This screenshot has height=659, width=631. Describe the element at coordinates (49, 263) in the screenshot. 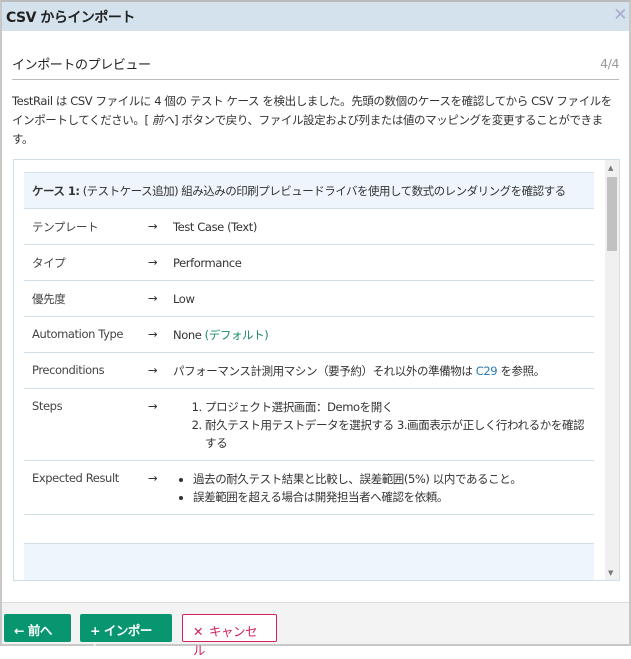

I see `field-label: タイプ` at that location.